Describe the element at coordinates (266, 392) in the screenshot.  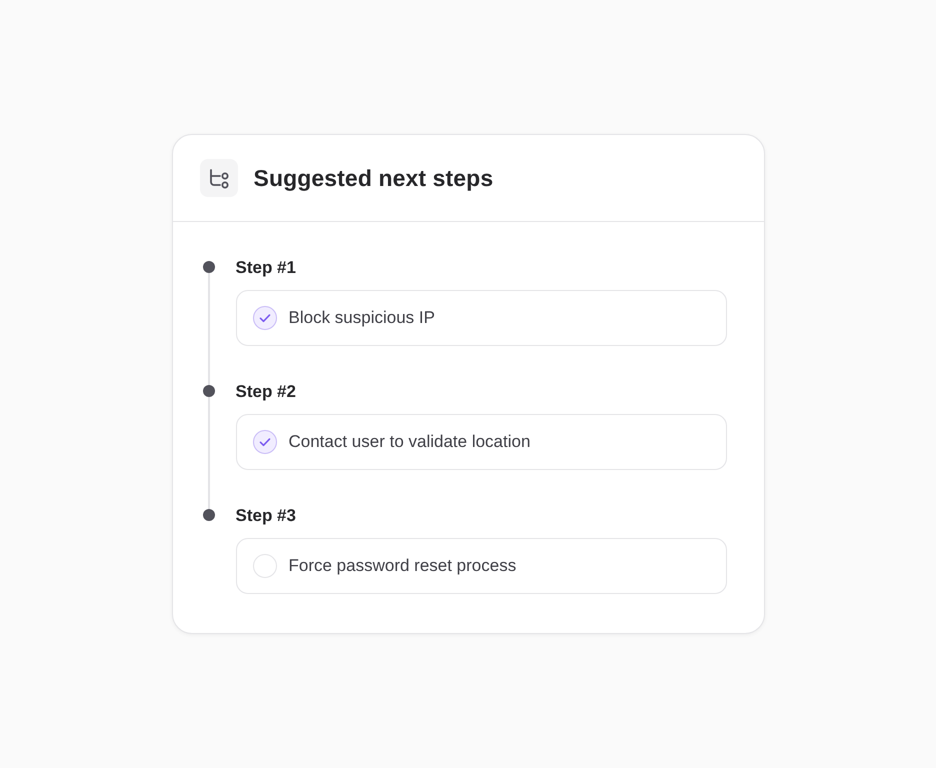
I see `step-label: Step #2` at that location.